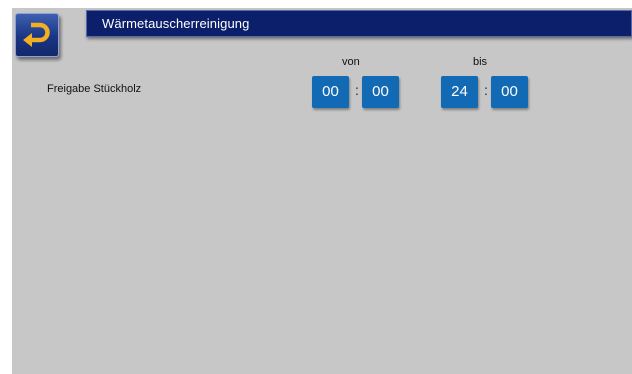 Image resolution: width=632 pixels, height=374 pixels. I want to click on page-title: Wärmetauscherreinigung, so click(176, 23).